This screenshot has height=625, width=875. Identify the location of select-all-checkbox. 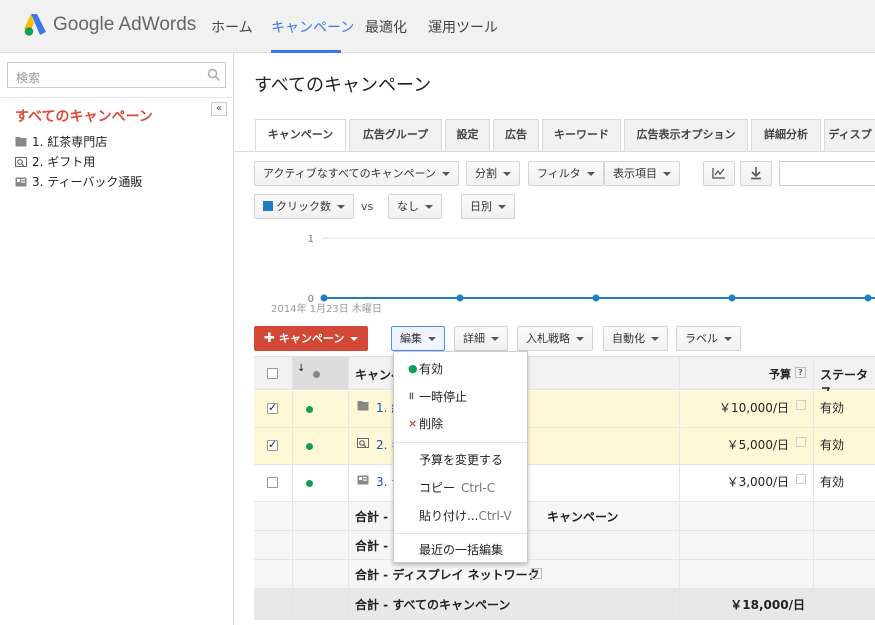
(272, 373).